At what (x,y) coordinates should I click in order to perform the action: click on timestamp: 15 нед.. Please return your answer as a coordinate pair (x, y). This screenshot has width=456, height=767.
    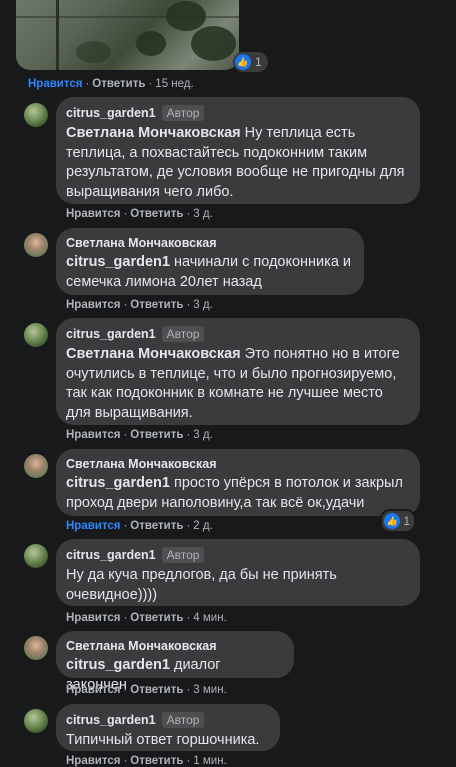
    Looking at the image, I should click on (174, 84).